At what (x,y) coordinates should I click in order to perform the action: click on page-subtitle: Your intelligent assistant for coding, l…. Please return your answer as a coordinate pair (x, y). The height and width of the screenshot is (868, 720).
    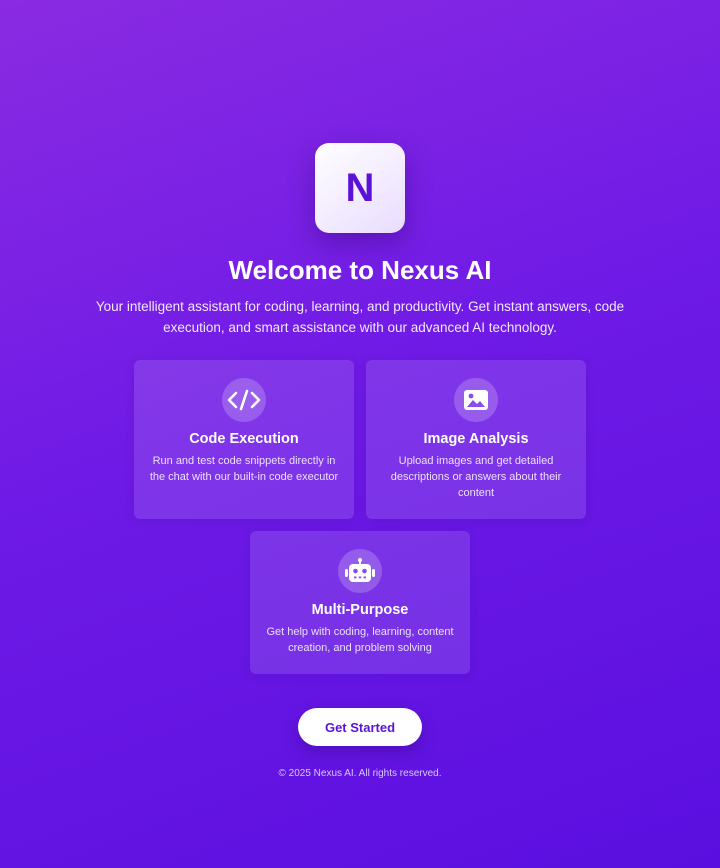
    Looking at the image, I should click on (360, 317).